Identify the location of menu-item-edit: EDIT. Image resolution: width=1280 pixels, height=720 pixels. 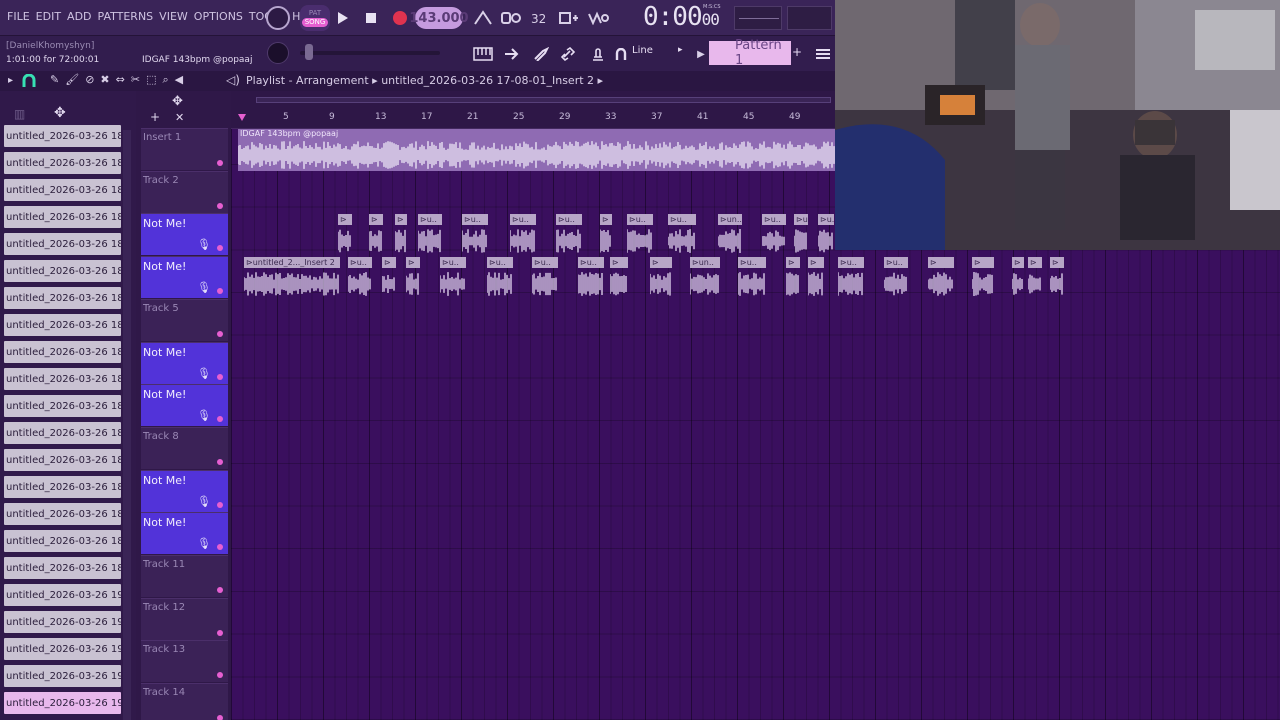
(48, 16).